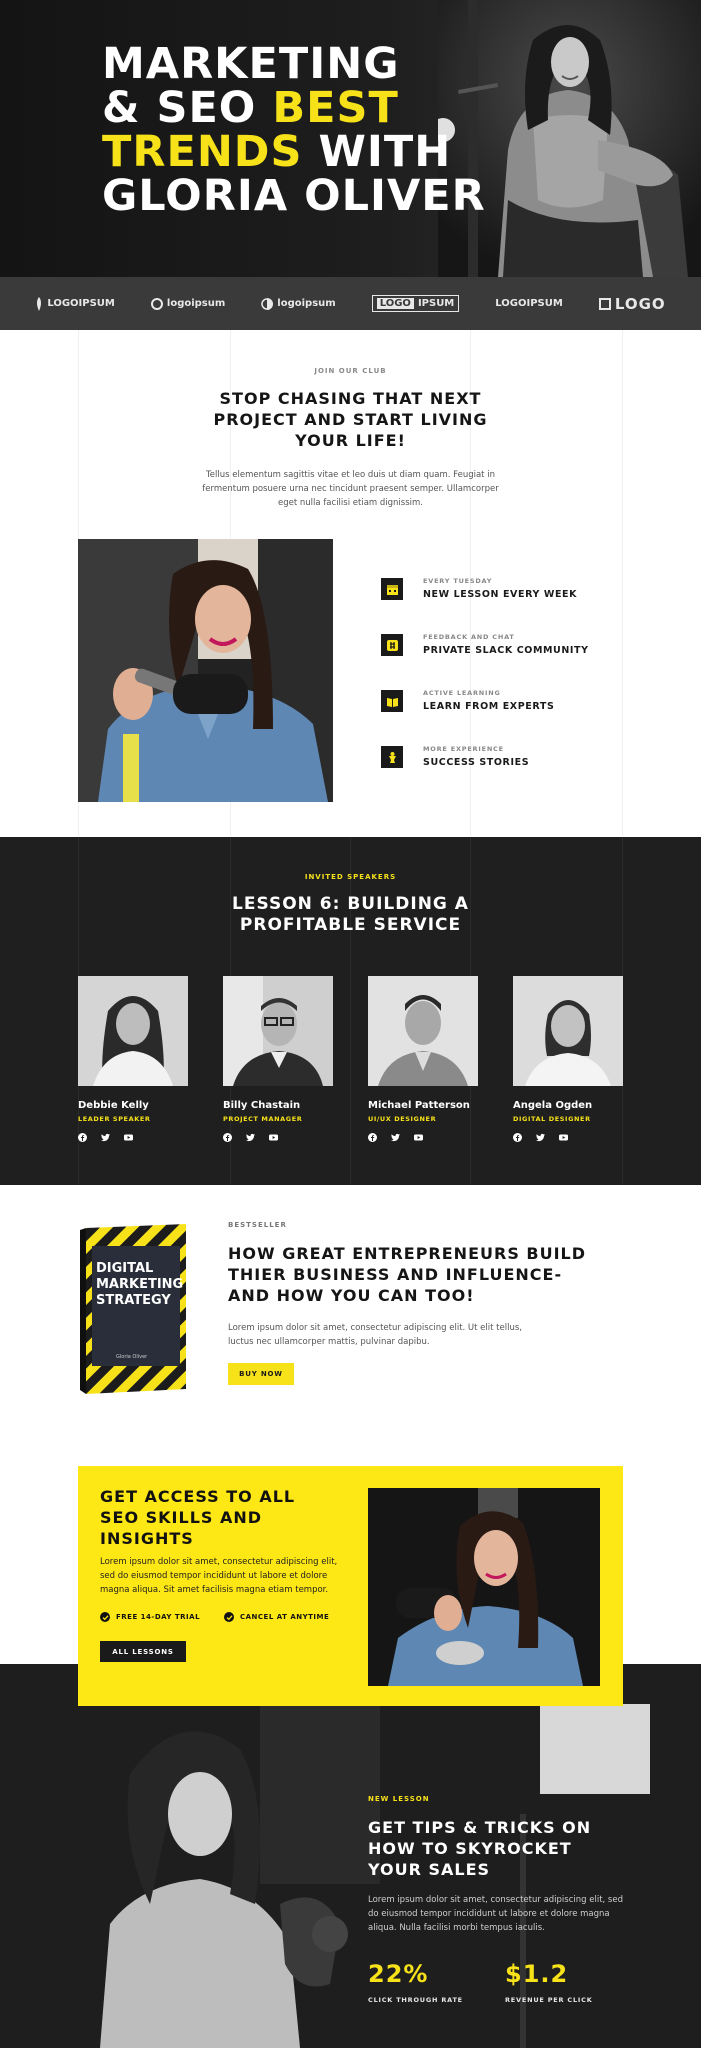 The width and height of the screenshot is (701, 2048). What do you see at coordinates (392, 589) in the screenshot?
I see `calendar-icon` at bounding box center [392, 589].